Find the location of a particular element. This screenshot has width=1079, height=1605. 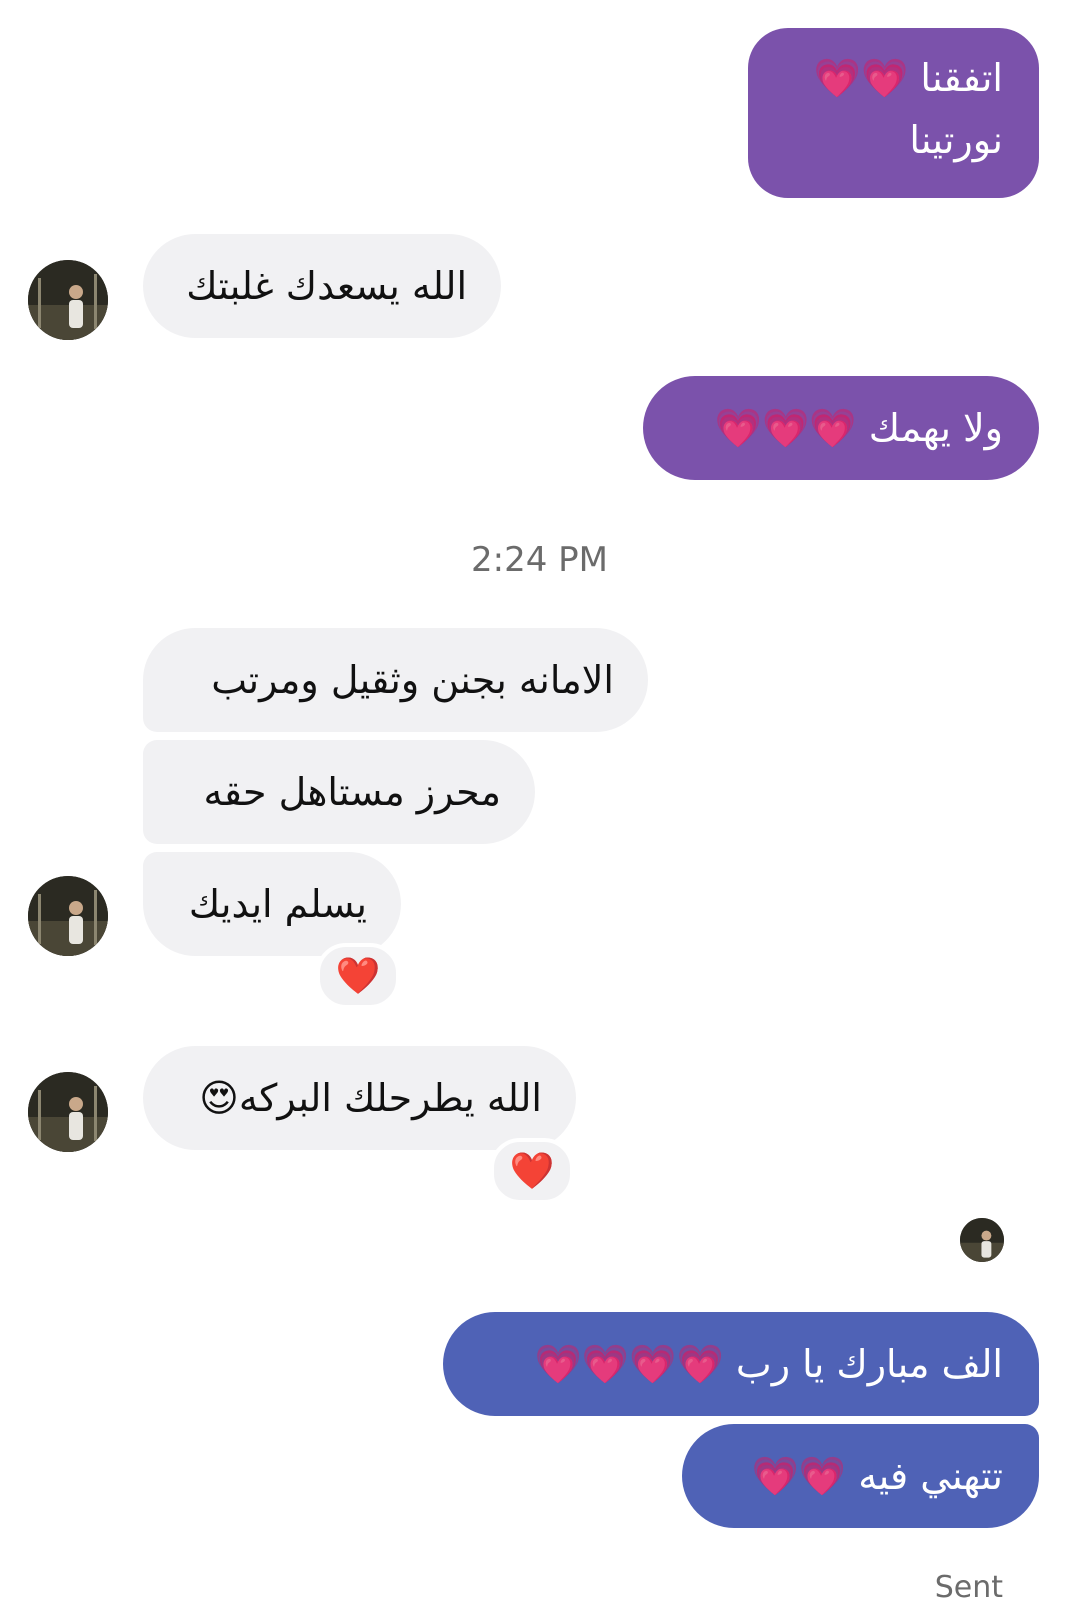

incoming-message-bubble: الله يطرحلك البركه😍 is located at coordinates (359, 1098).